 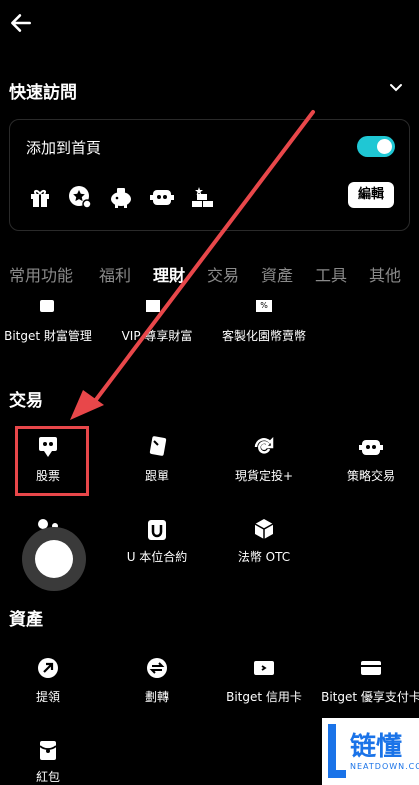 I want to click on trading-item-otc: 法幣 OTC, so click(x=264, y=556).